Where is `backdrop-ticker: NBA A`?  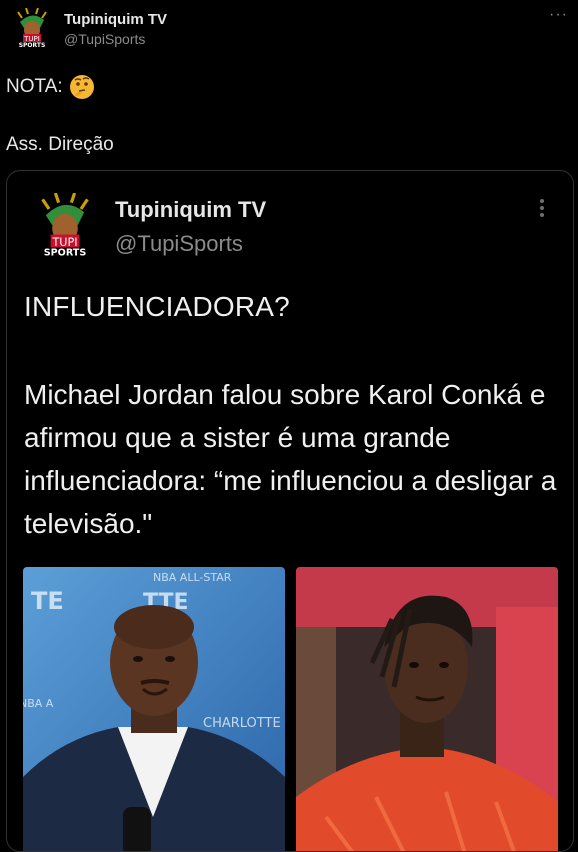 backdrop-ticker: NBA A is located at coordinates (38, 703).